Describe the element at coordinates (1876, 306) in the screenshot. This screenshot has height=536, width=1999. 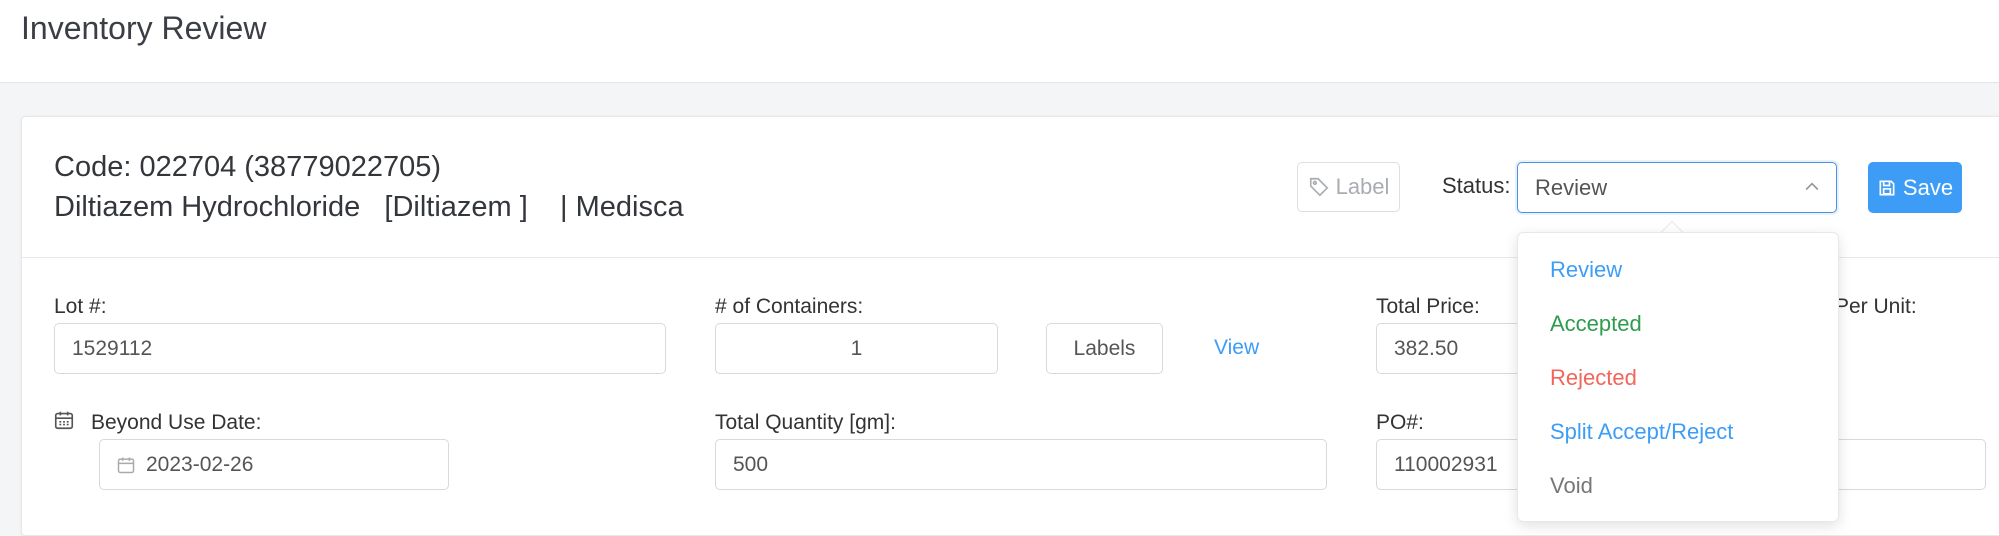
I see `per-unit-label: Per Unit:` at that location.